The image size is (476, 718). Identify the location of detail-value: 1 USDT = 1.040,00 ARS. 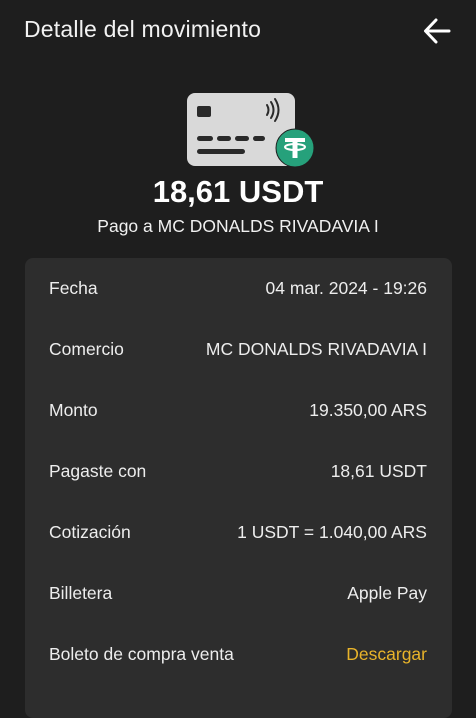
(332, 532).